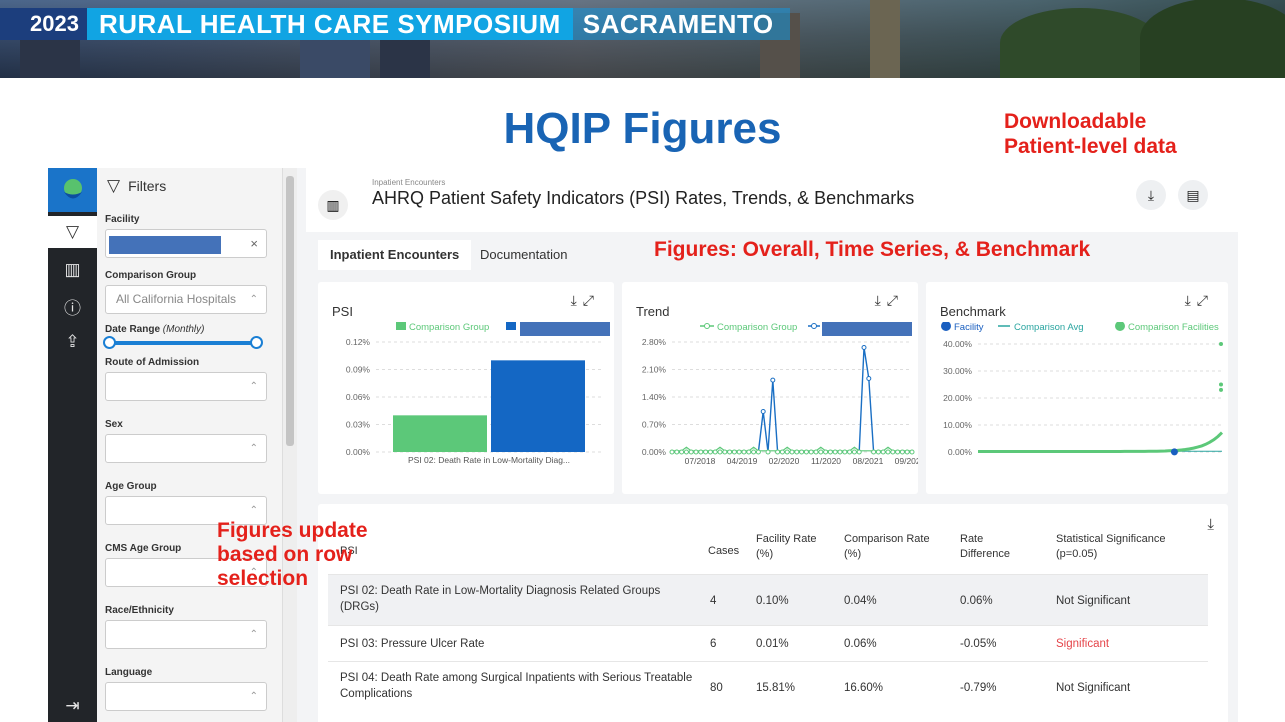  I want to click on col-header-comparison-rate: Comparison Rate (%), so click(894, 547).